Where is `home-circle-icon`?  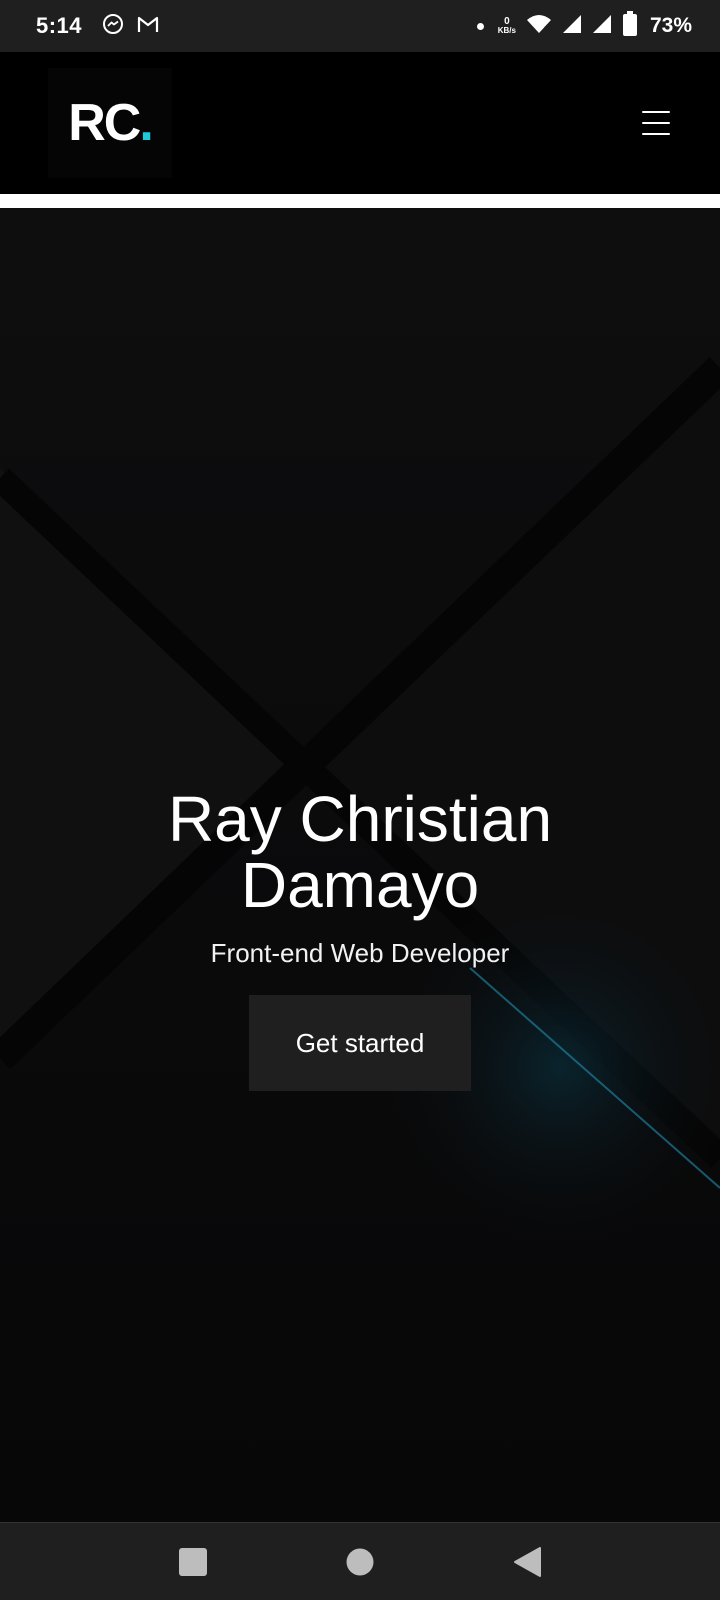 home-circle-icon is located at coordinates (360, 1562).